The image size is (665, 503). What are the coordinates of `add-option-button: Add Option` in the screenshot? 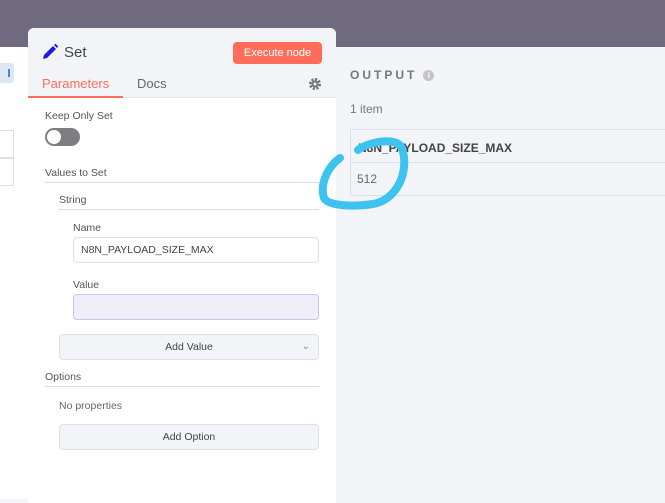 It's located at (189, 437).